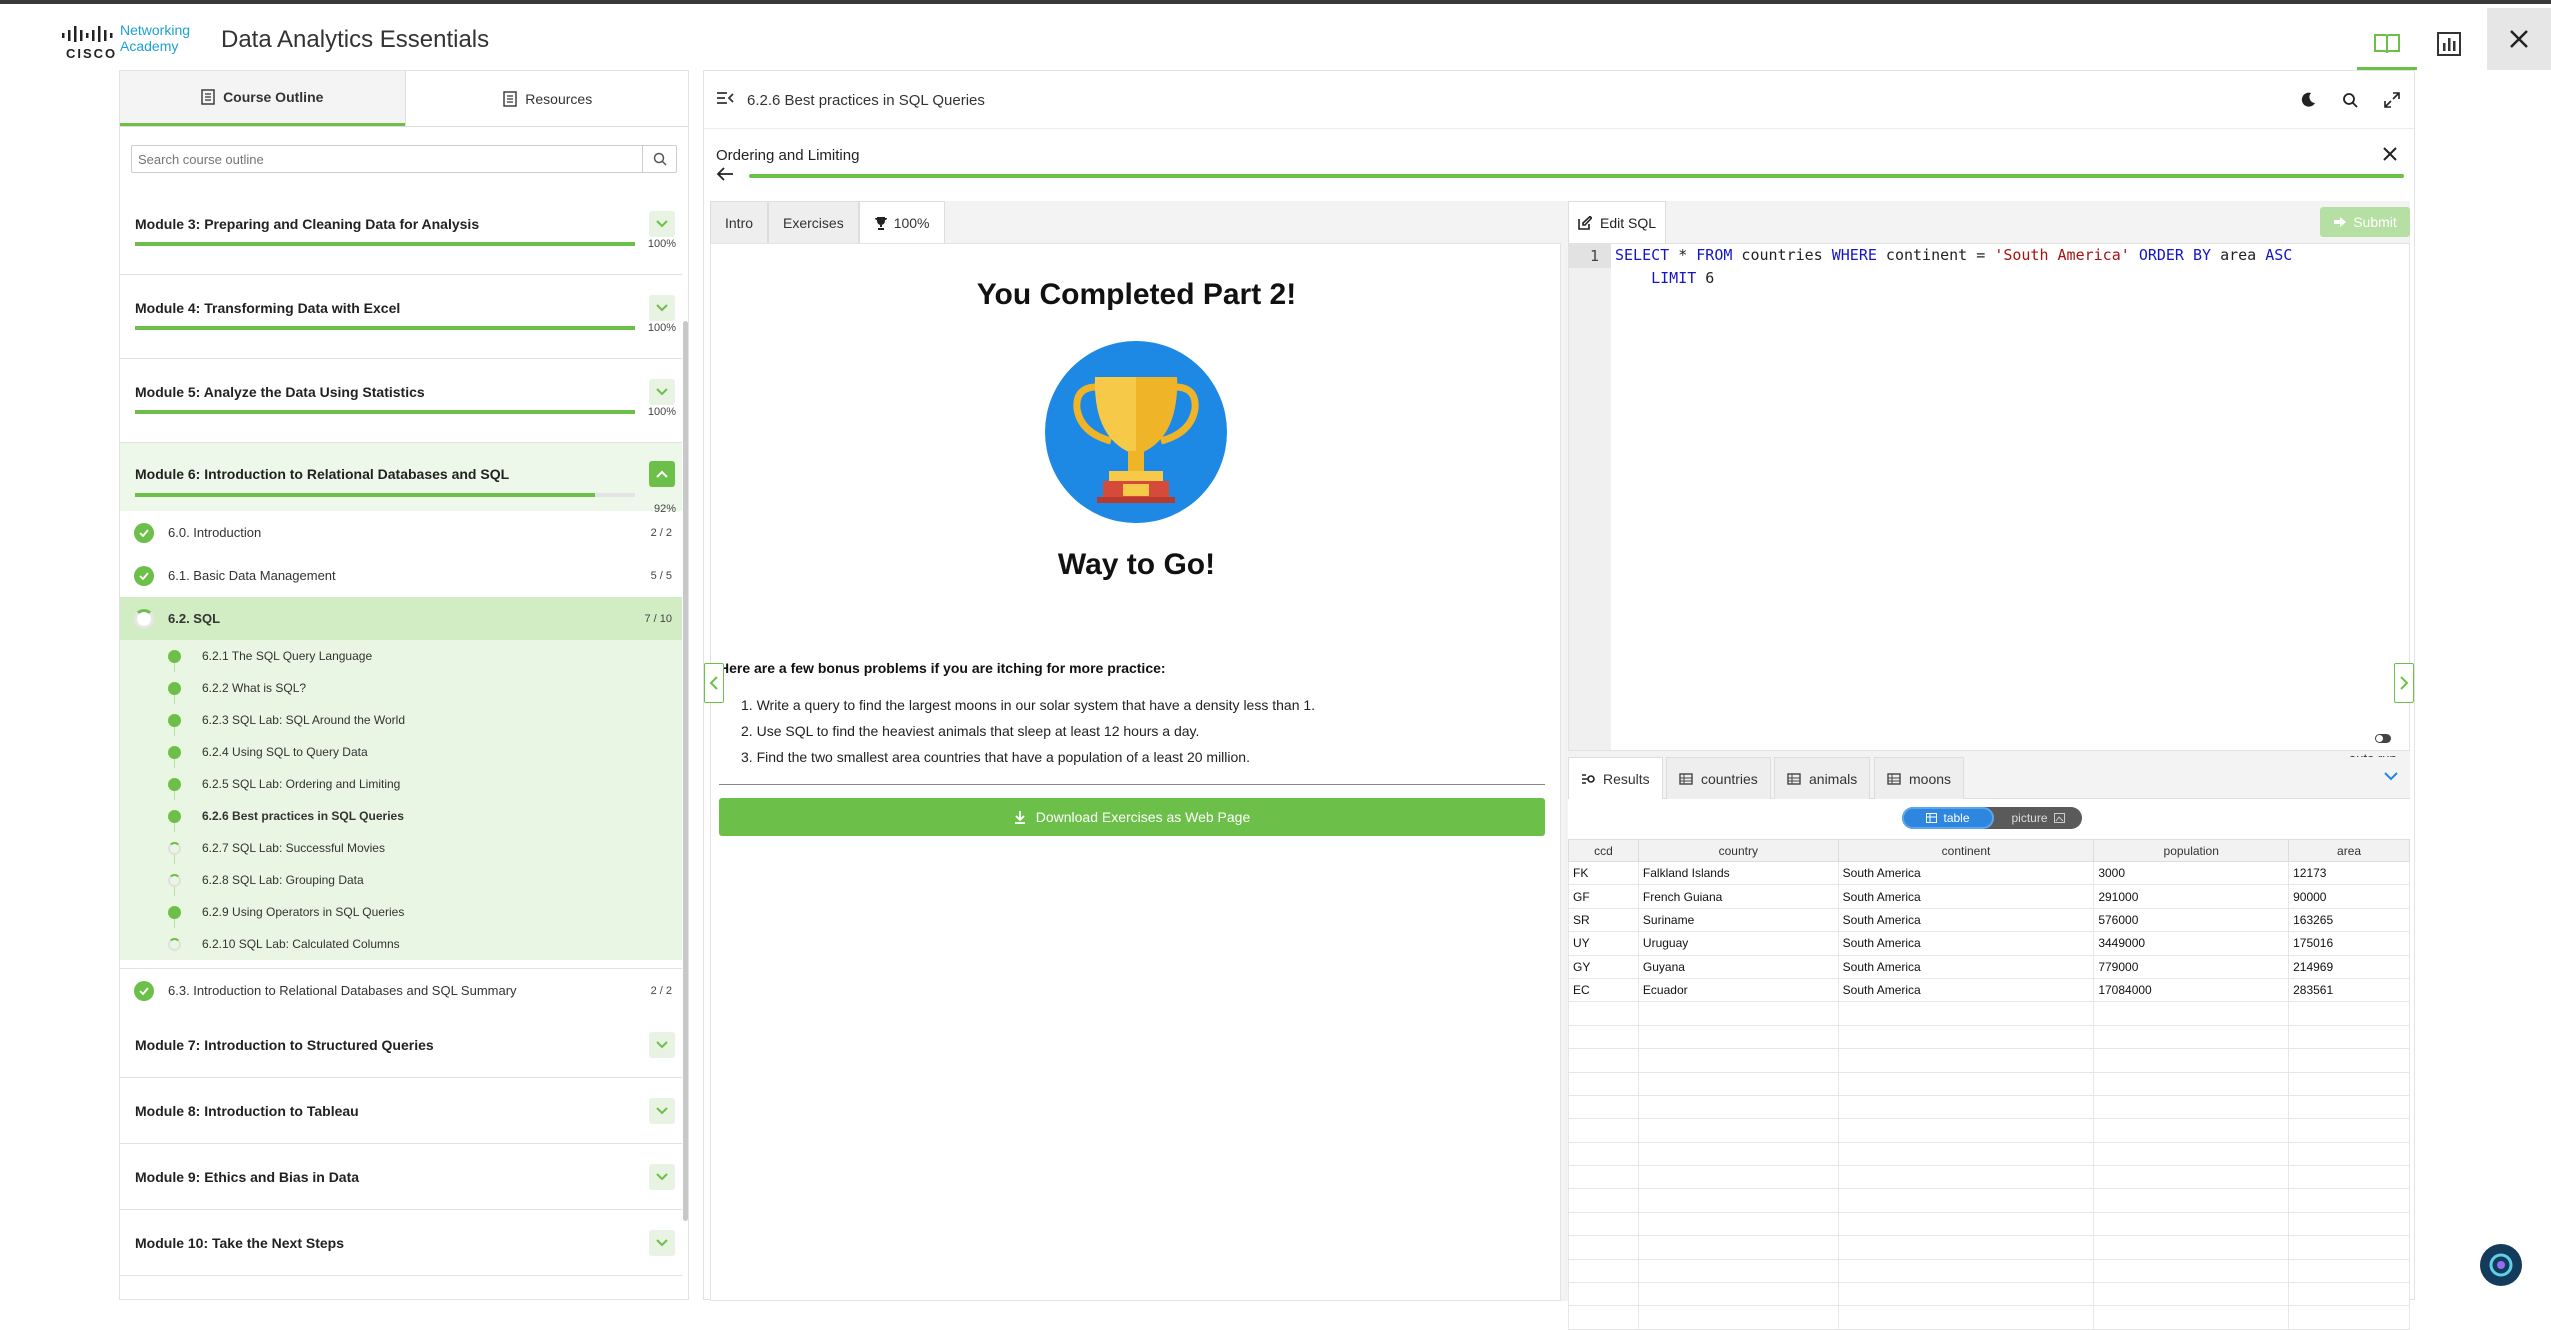 The height and width of the screenshot is (1330, 2551). Describe the element at coordinates (401, 1177) in the screenshot. I see `module-9: Module 9: Ethics and Bias in Data` at that location.